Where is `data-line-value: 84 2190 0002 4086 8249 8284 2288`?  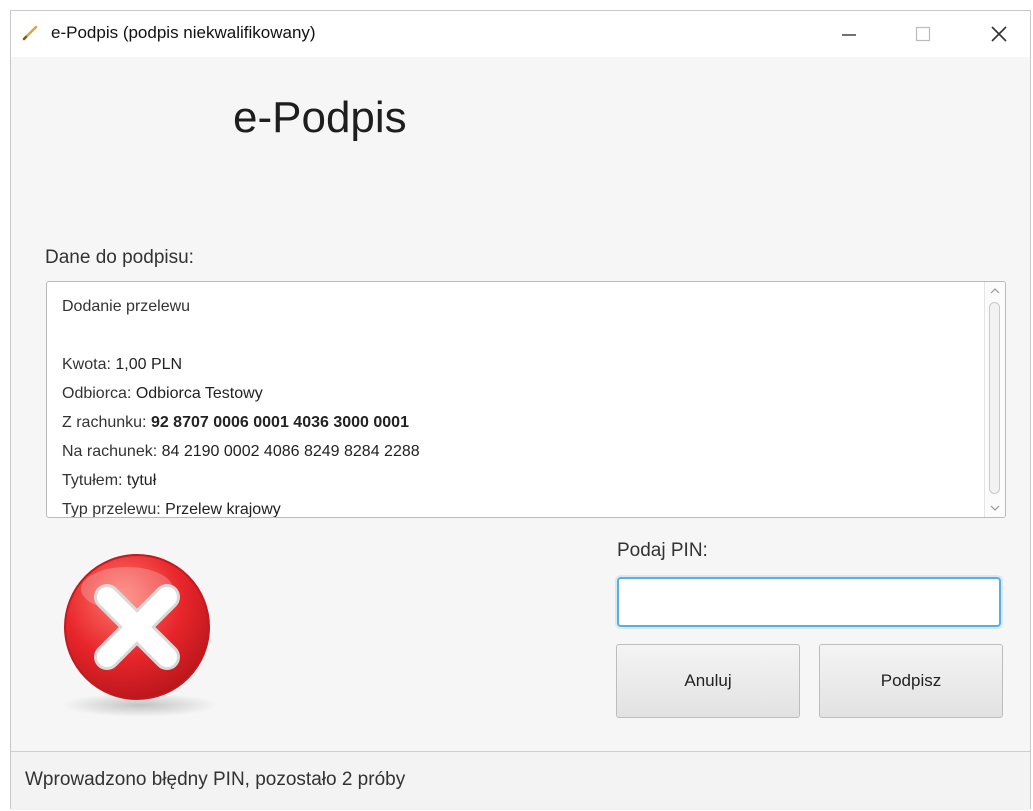 data-line-value: 84 2190 0002 4086 8249 8284 2288 is located at coordinates (290, 451).